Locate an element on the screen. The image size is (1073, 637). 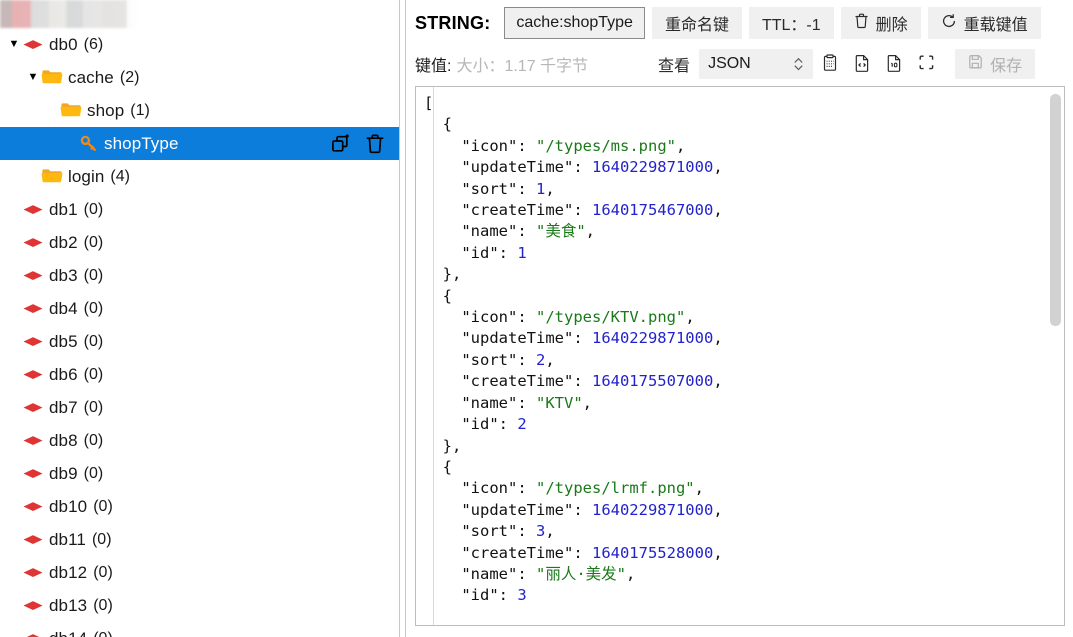
tree-item: ▼ db13 (0) is located at coordinates (199, 605).